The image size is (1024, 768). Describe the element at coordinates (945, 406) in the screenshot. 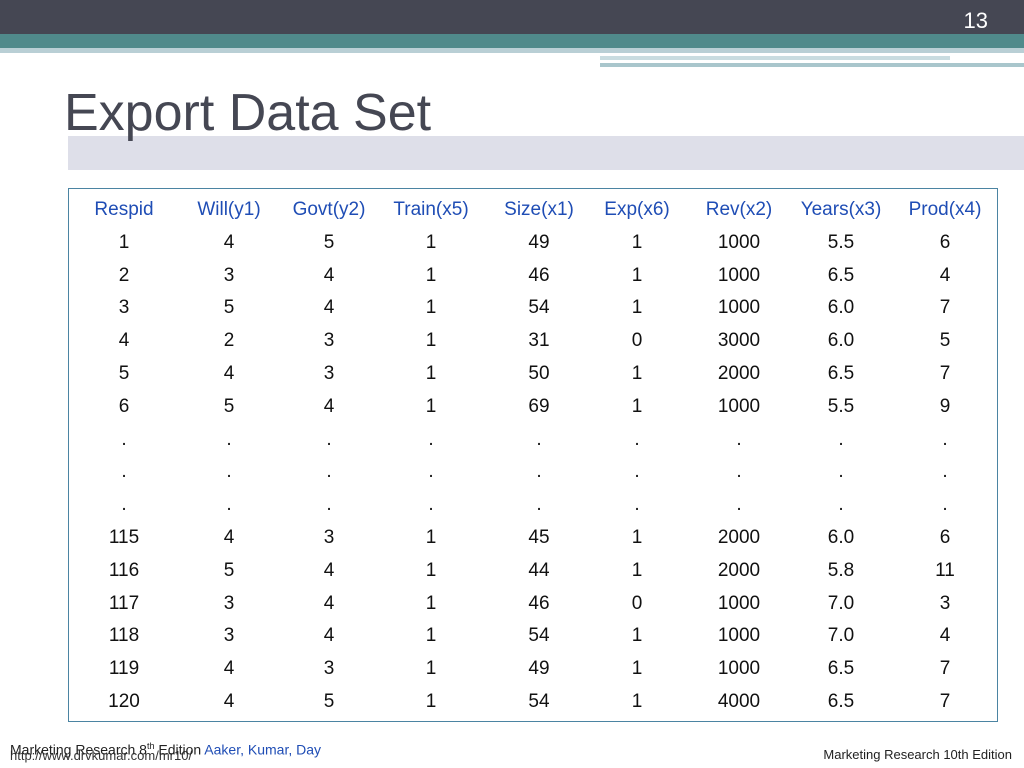

I see `table-cell: 9` at that location.